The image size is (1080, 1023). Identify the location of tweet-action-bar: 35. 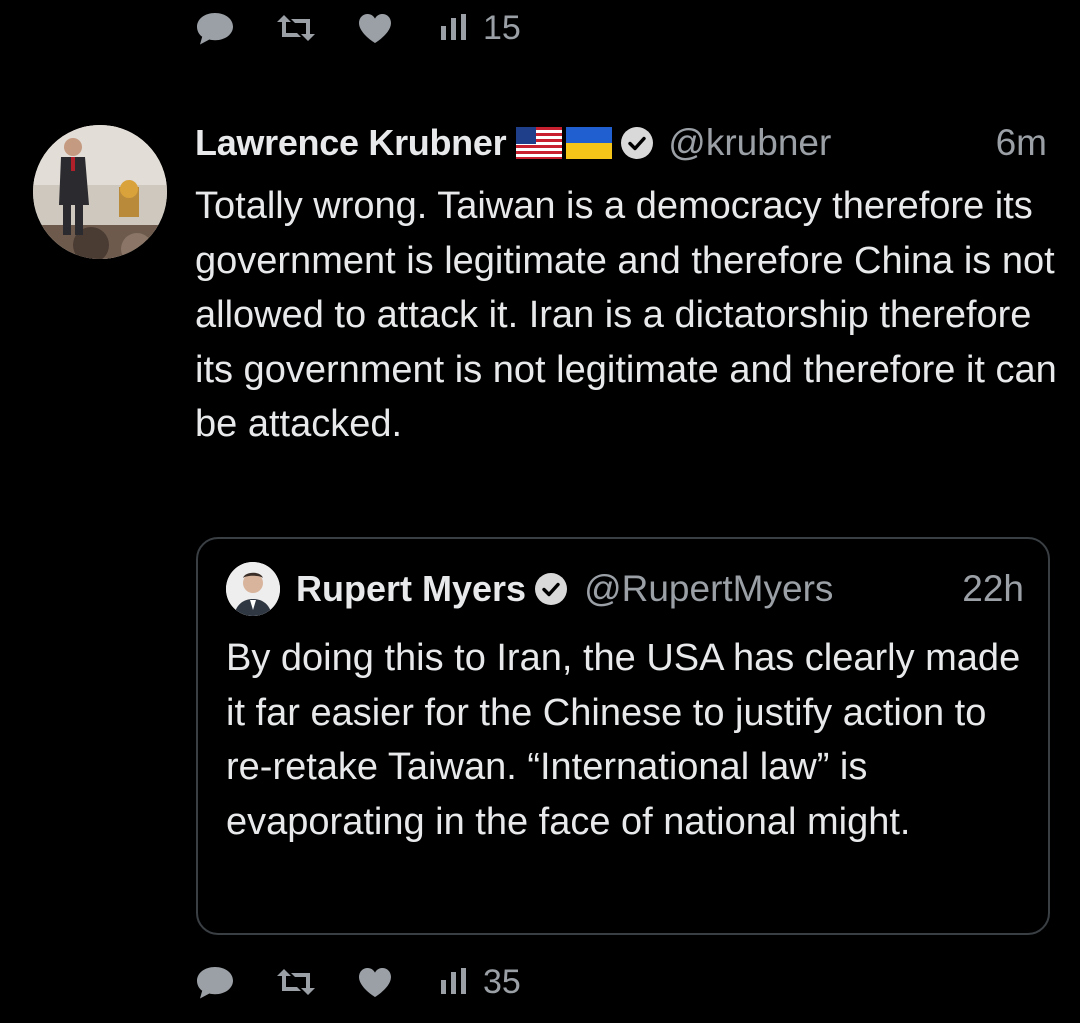
(358, 982).